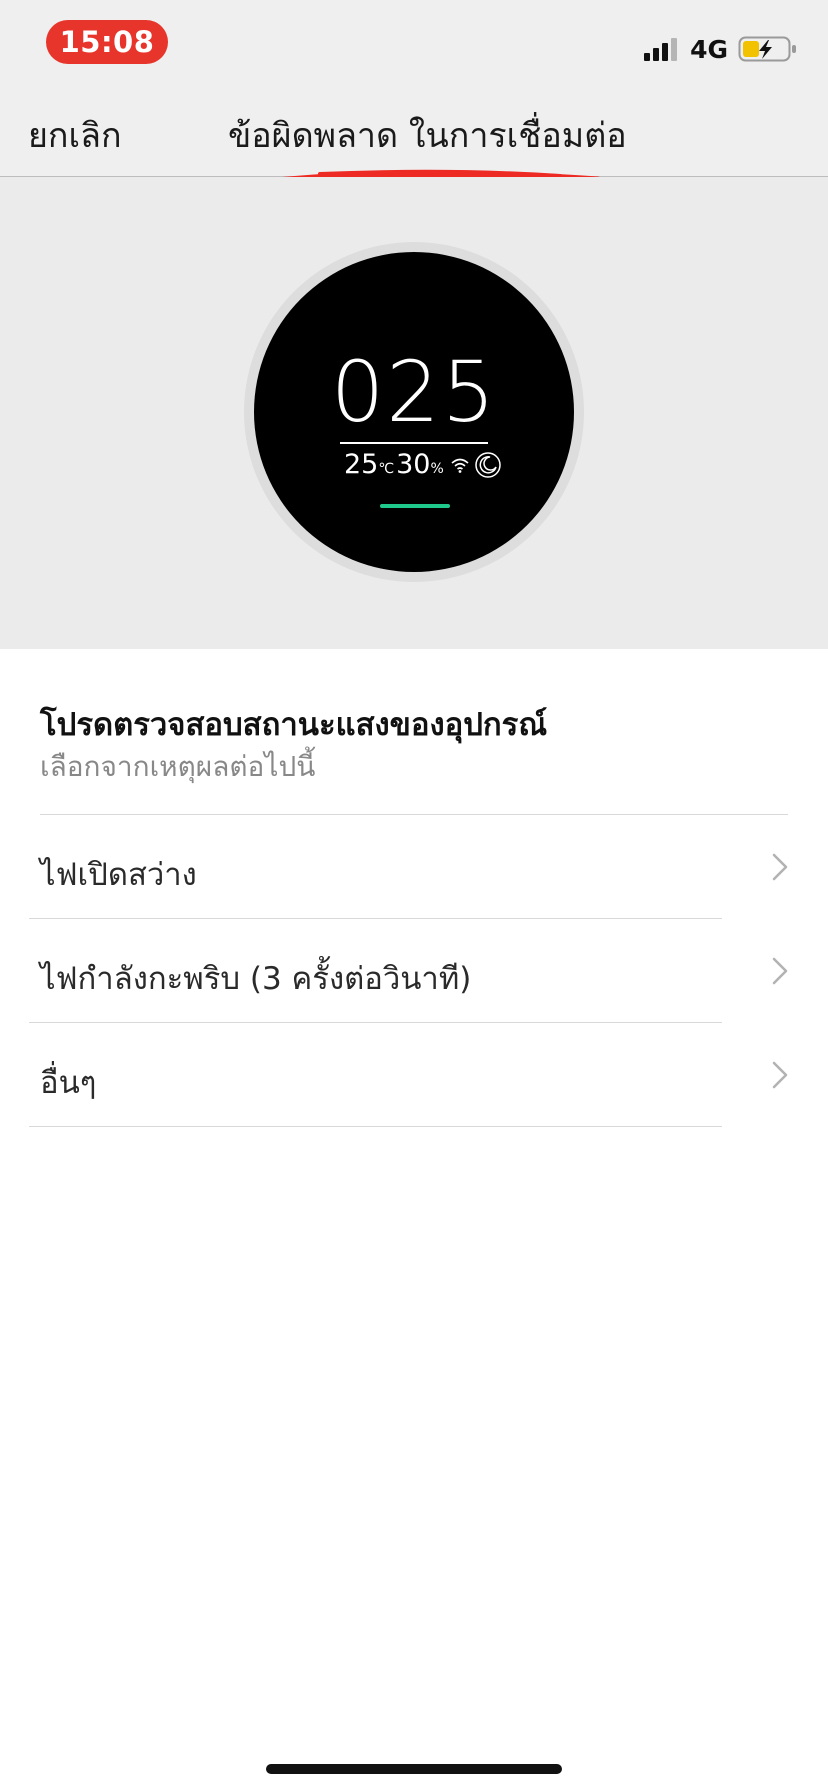 This screenshot has width=828, height=1792. Describe the element at coordinates (460, 465) in the screenshot. I see `wifi-icon` at that location.